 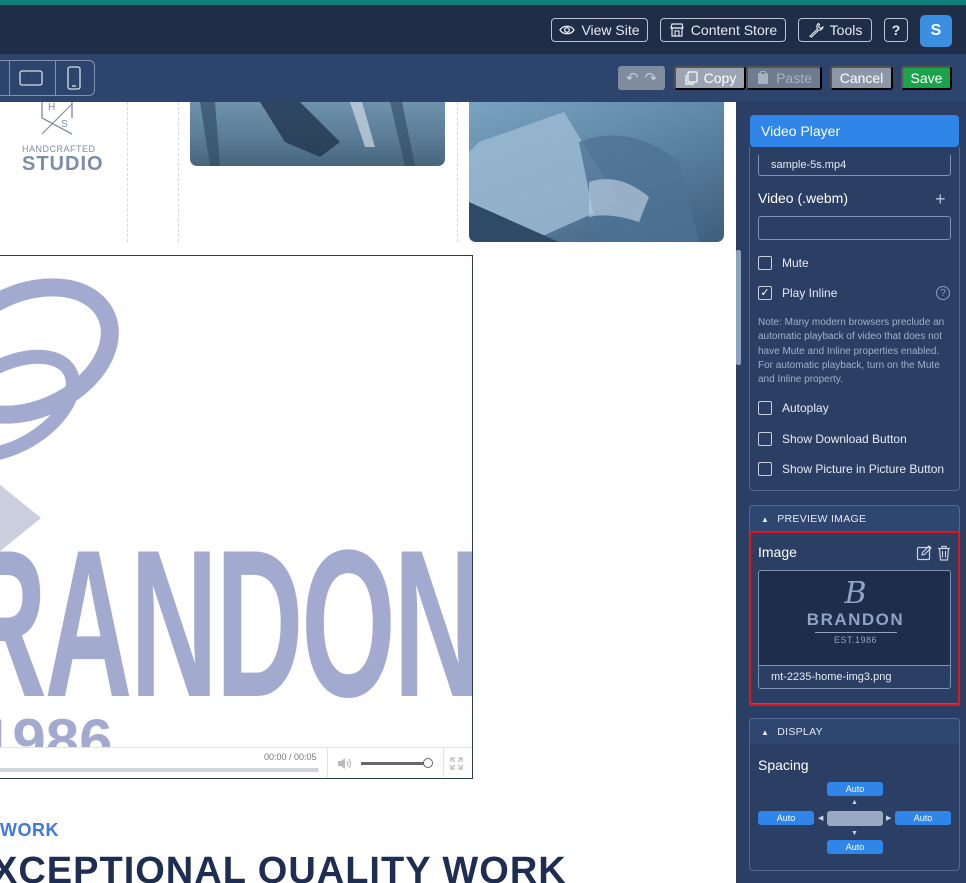 I want to click on autoplay-option: Autoplay, so click(x=793, y=408).